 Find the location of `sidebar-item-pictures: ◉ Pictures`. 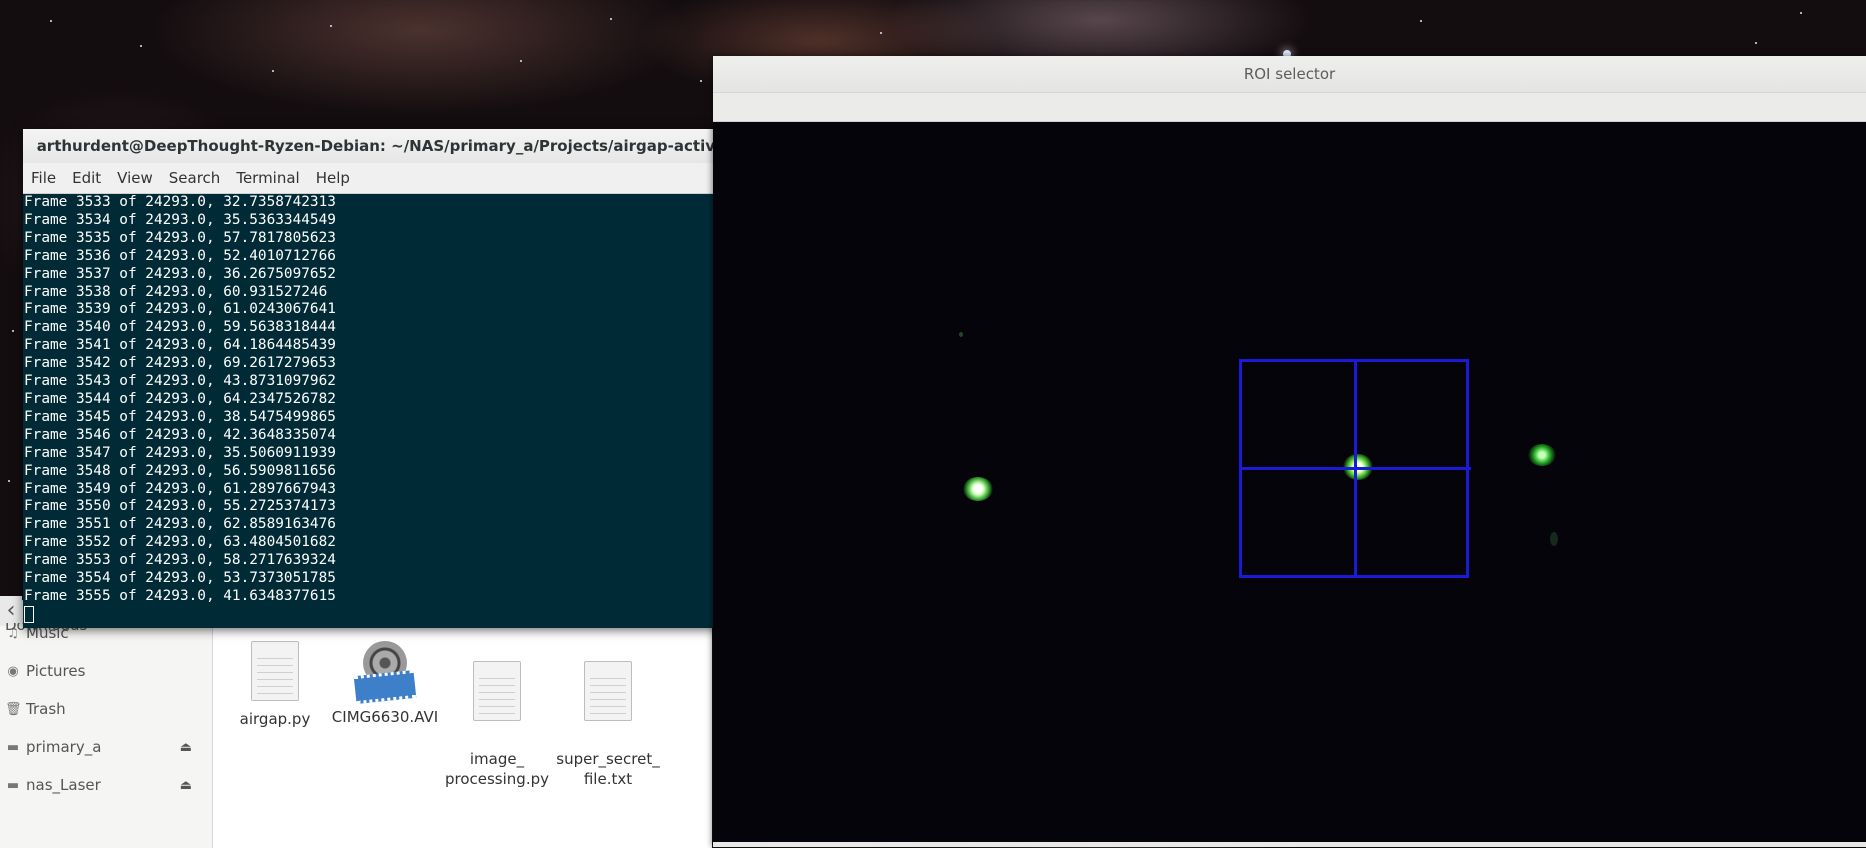

sidebar-item-pictures: ◉ Pictures is located at coordinates (106, 671).